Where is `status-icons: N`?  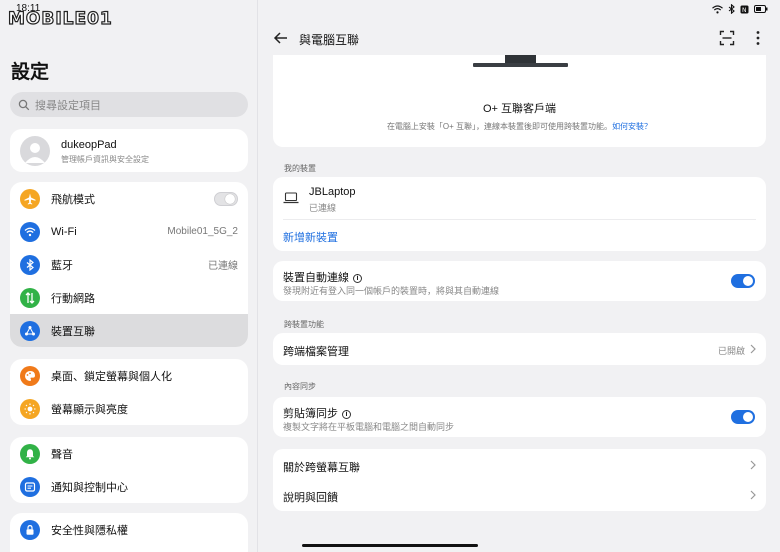 status-icons: N is located at coordinates (740, 9).